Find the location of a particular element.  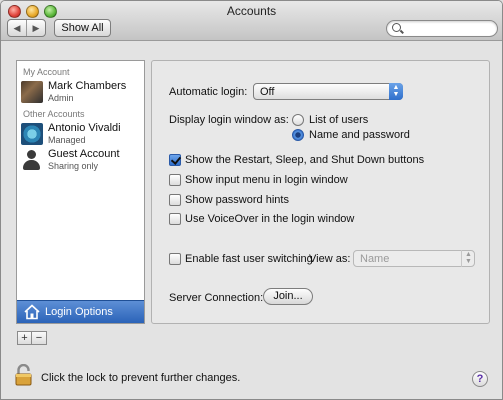

automatic-login-value: Off is located at coordinates (267, 92).